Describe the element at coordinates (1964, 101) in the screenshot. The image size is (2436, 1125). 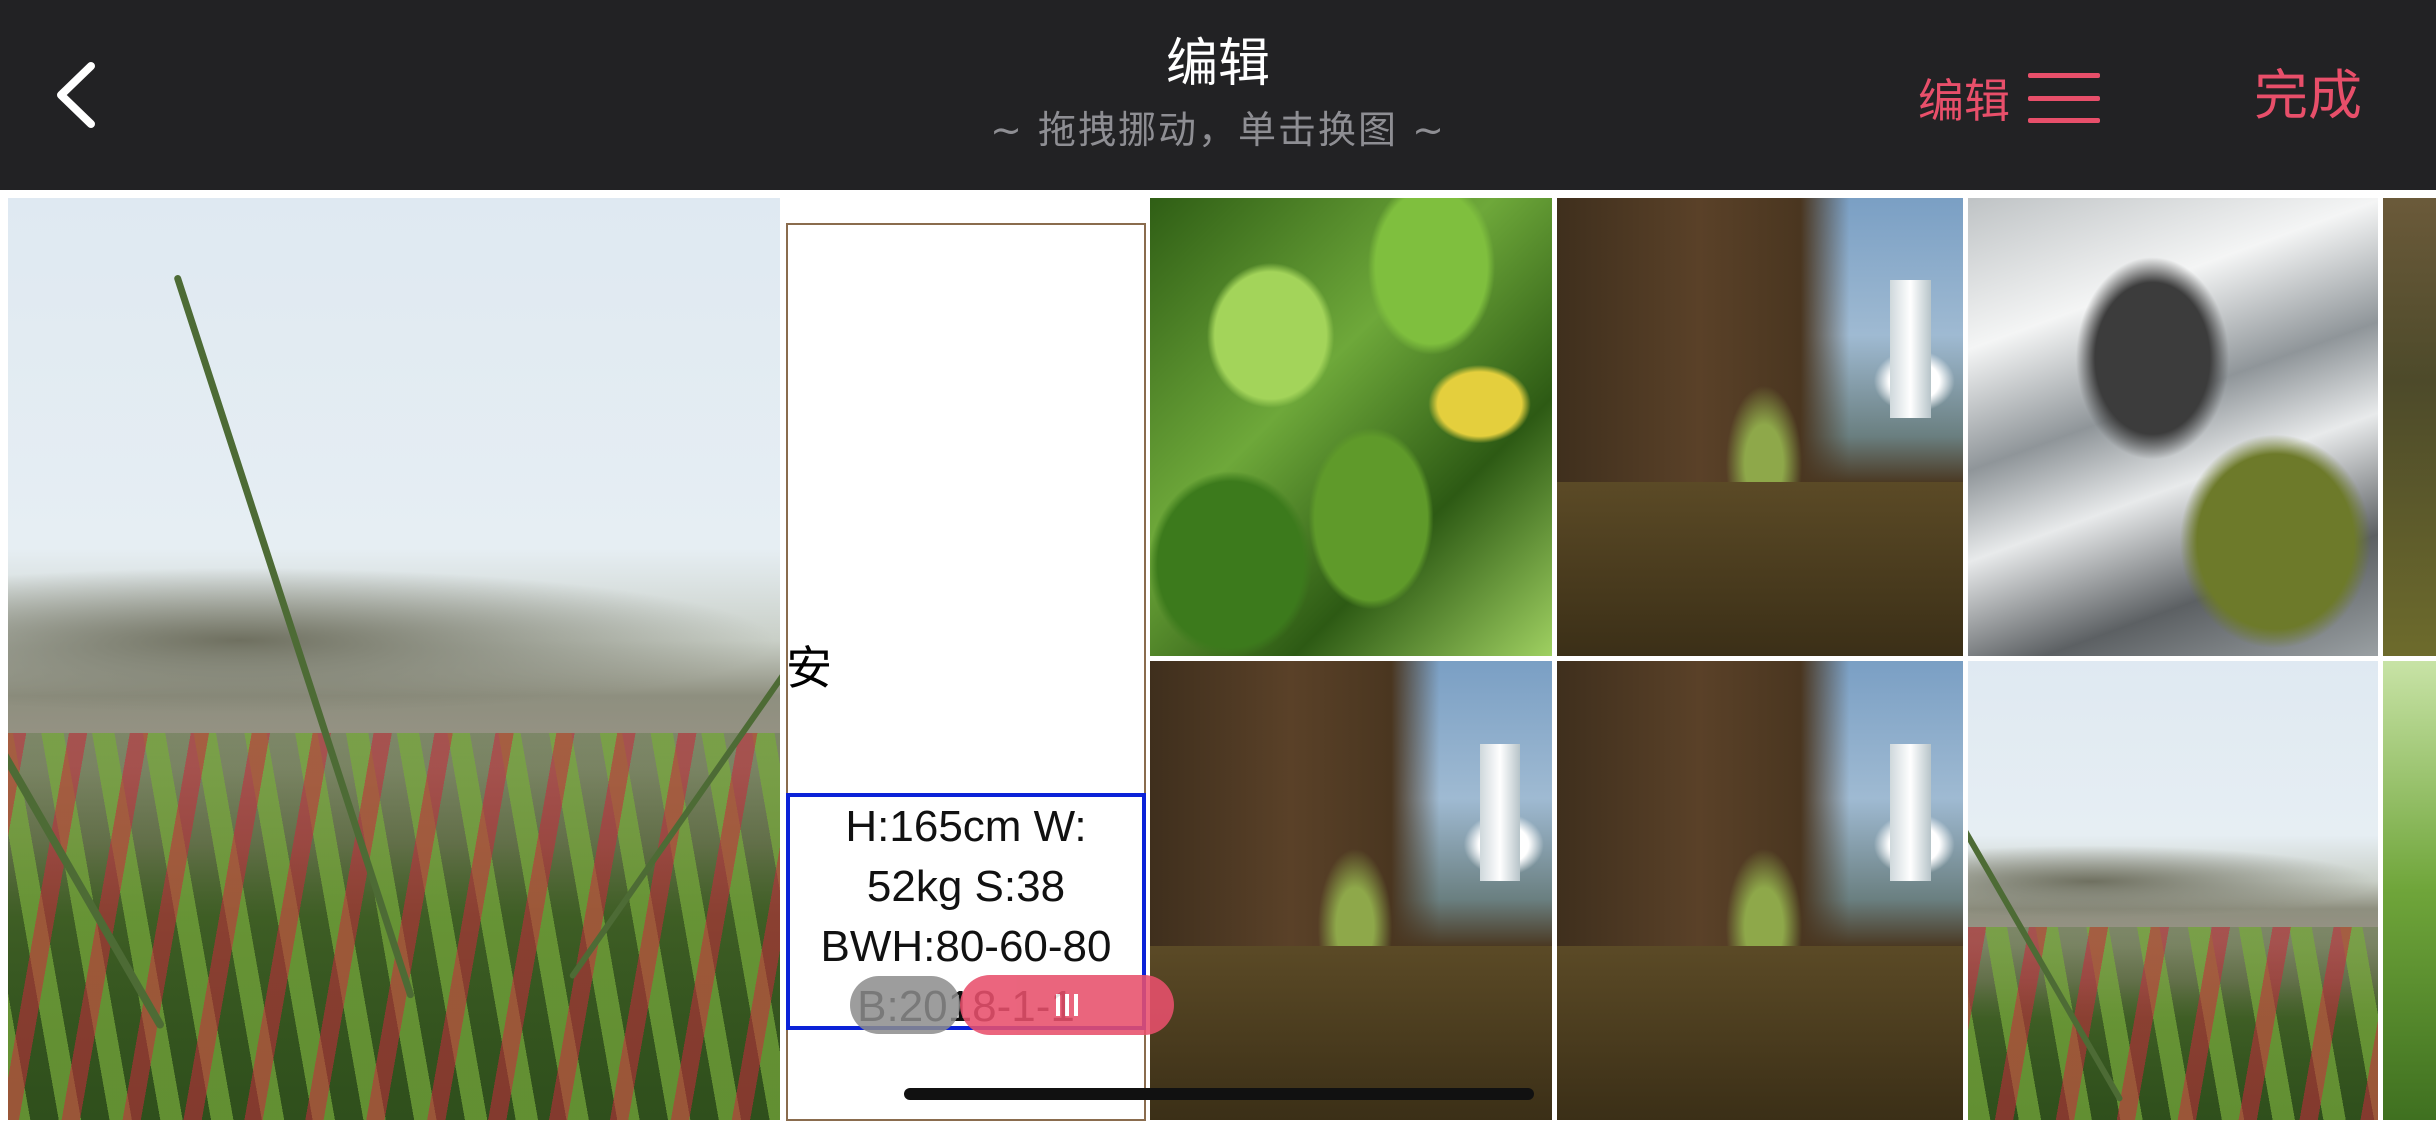
I see `edit-label: 编辑` at that location.